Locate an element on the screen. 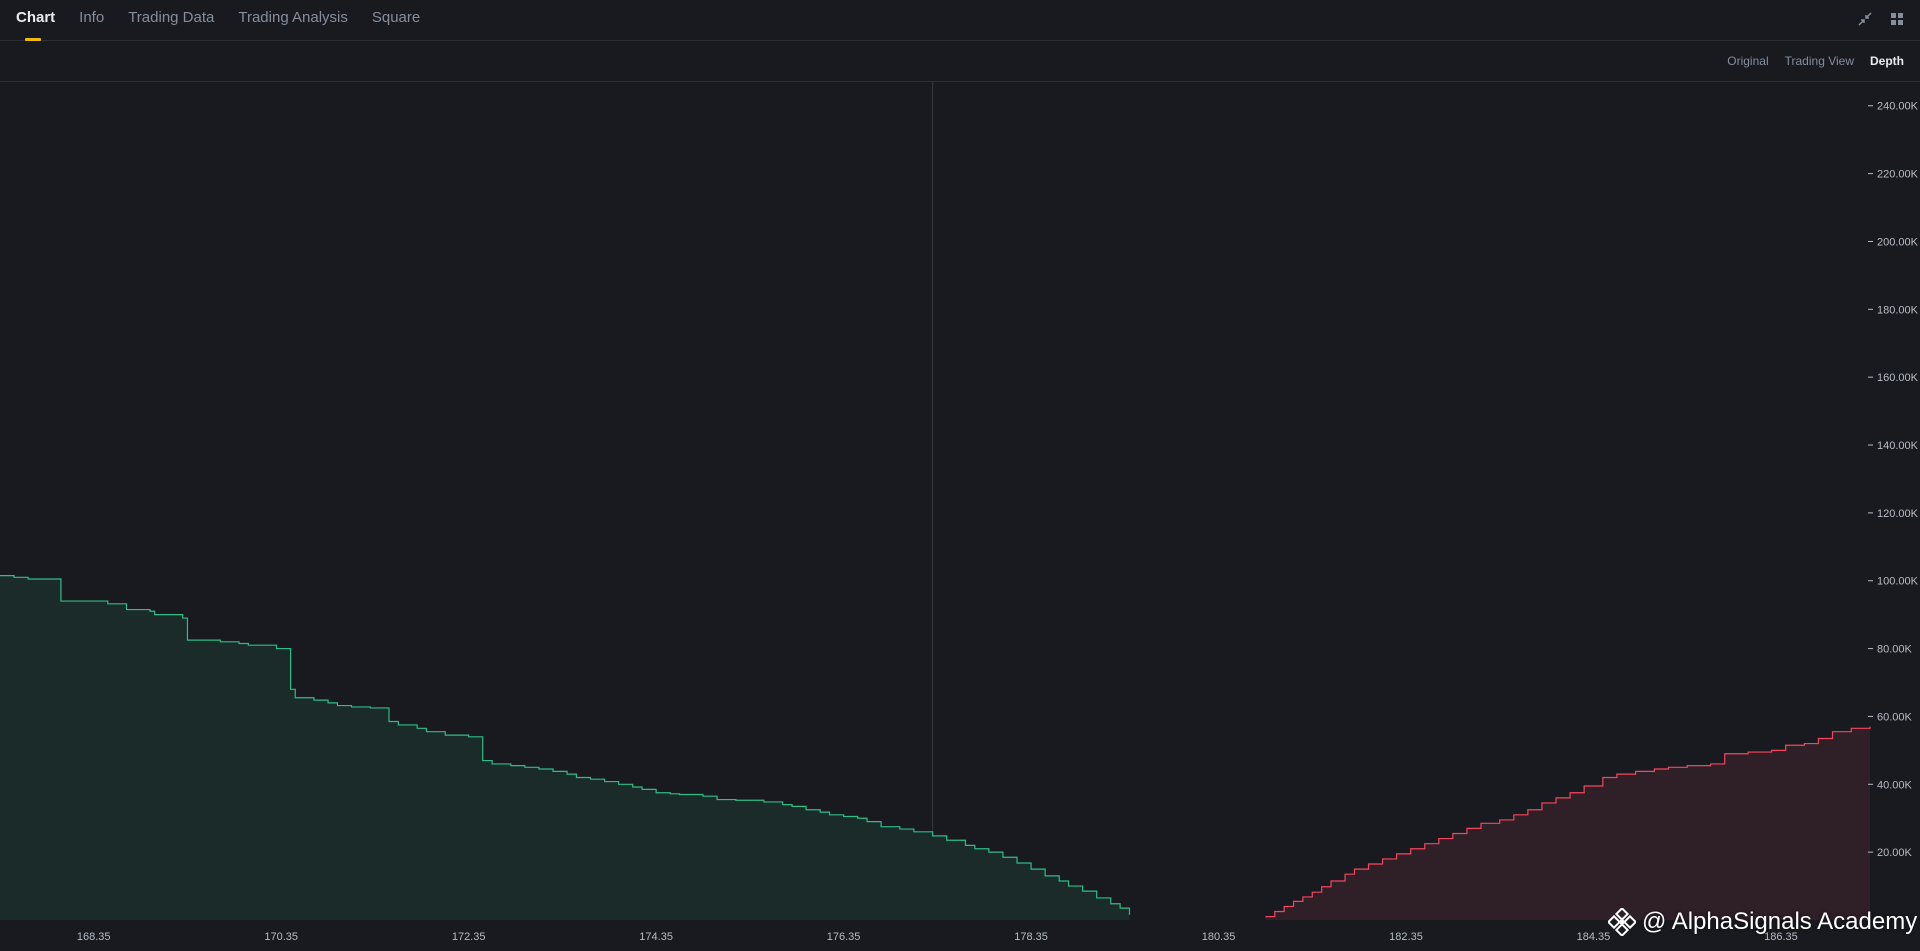 The height and width of the screenshot is (951, 1920). x-tick-label: 184.35 is located at coordinates (1594, 937).